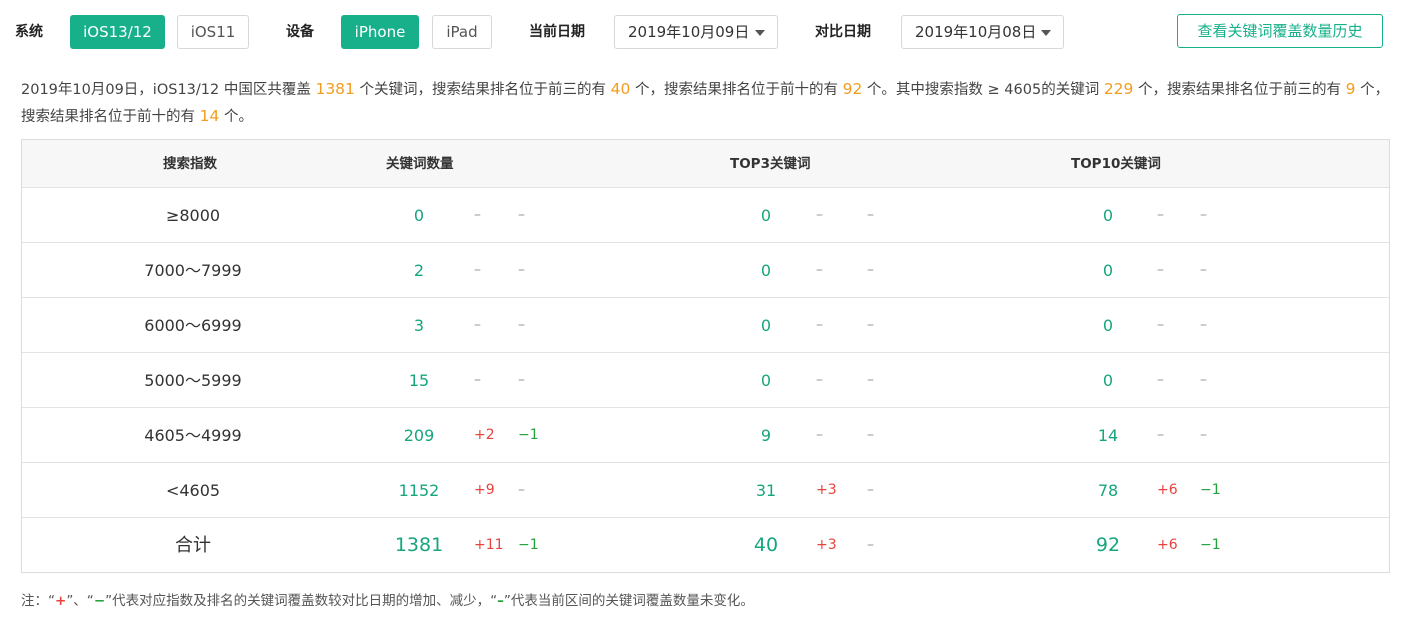 The height and width of the screenshot is (618, 1401). What do you see at coordinates (236, 117) in the screenshot?
I see `summary-text: 个。` at bounding box center [236, 117].